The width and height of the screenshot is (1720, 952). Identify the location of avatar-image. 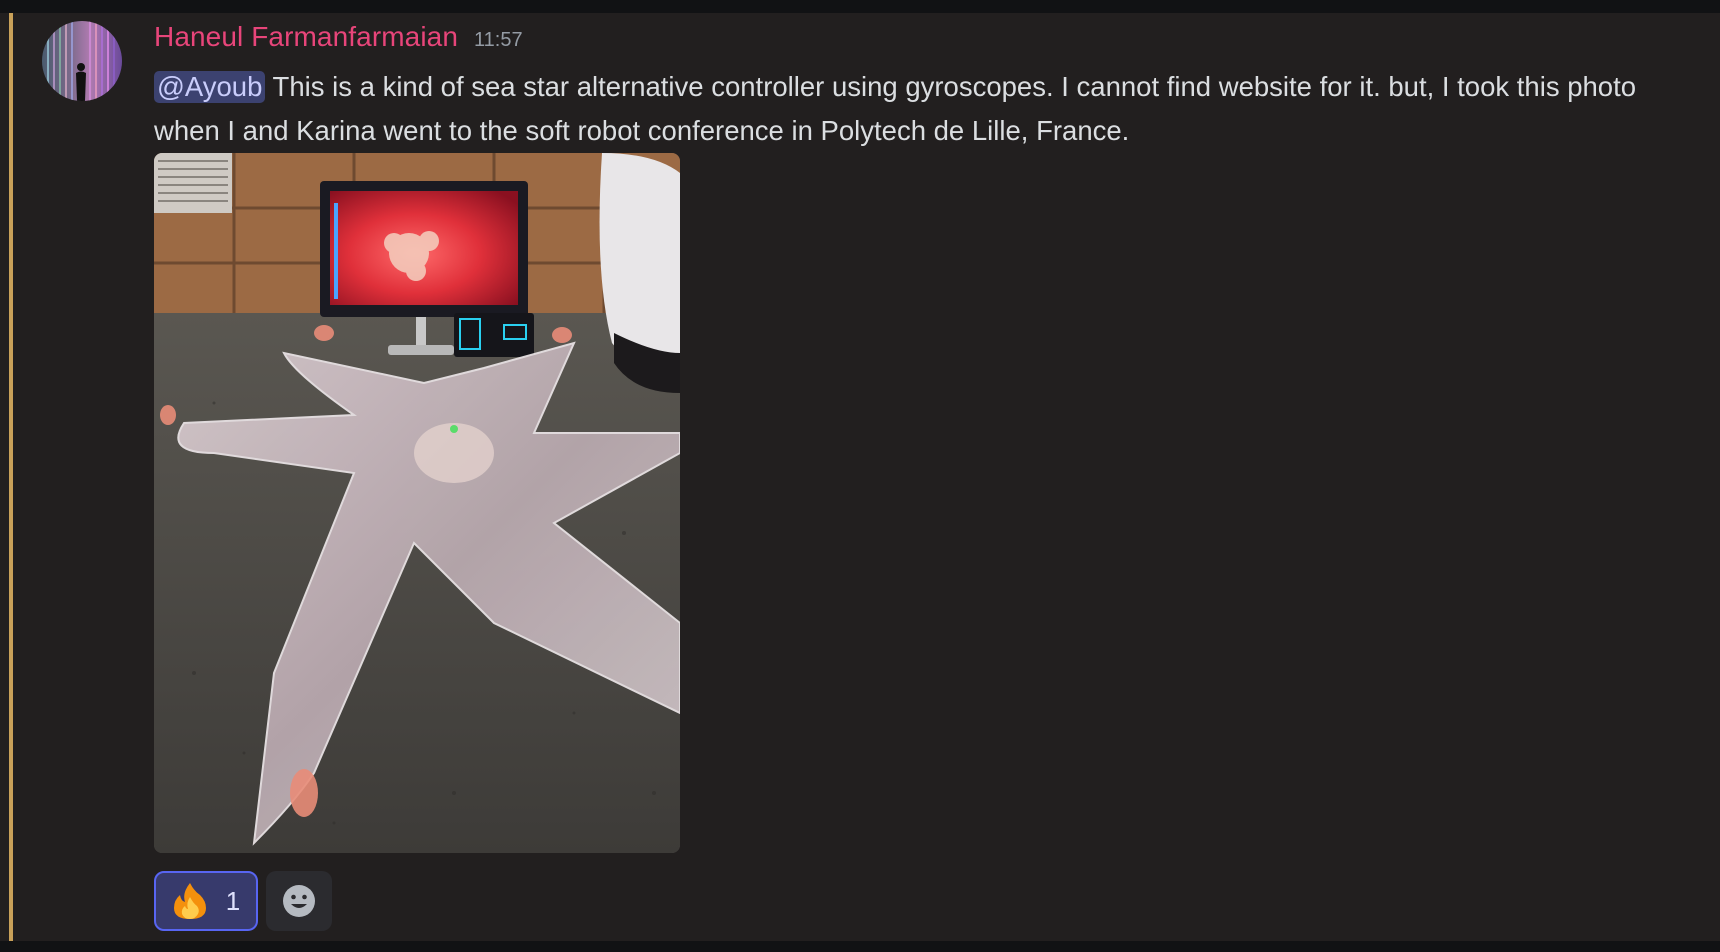
(82, 61).